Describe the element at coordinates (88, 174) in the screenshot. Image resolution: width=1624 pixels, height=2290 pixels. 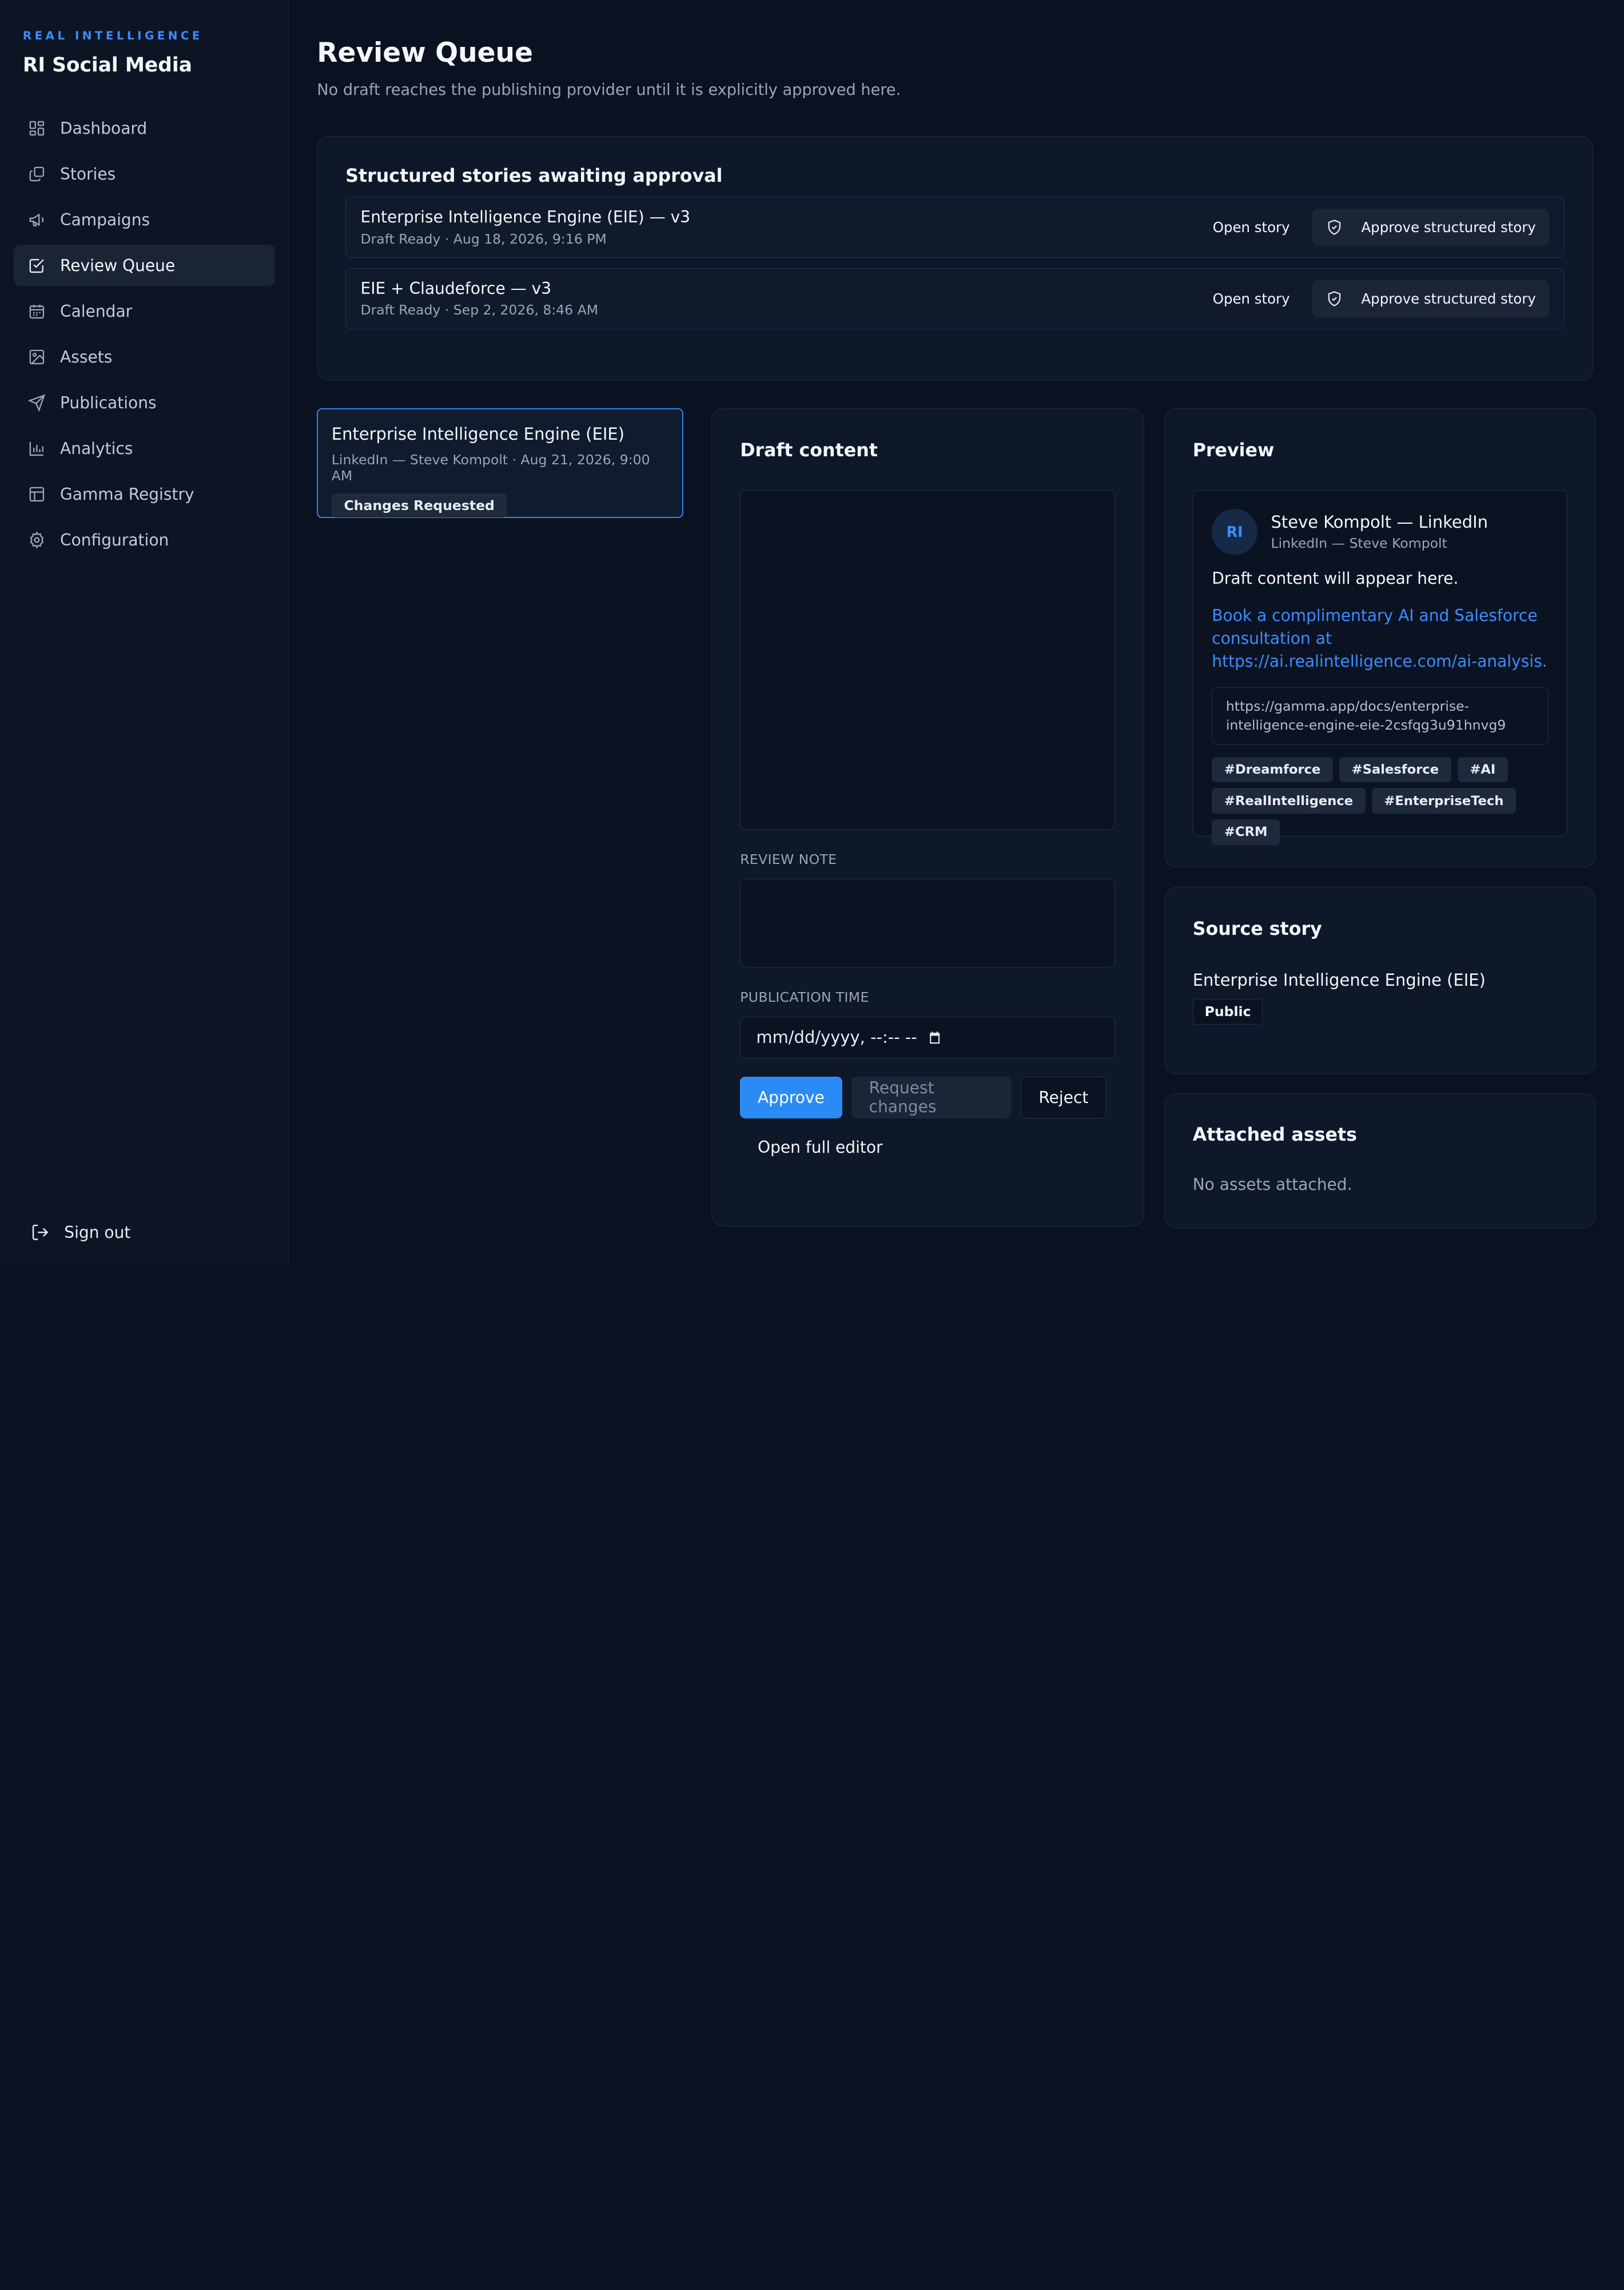
I see `sidebar-item-label: Stories` at that location.